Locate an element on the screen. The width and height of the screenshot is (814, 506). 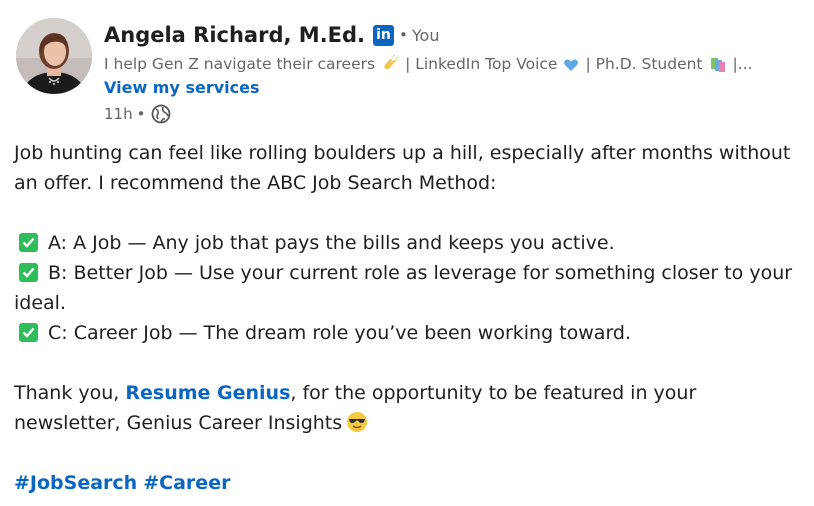
author-row: Angela Richard, M.Ed. in • You is located at coordinates (454, 35).